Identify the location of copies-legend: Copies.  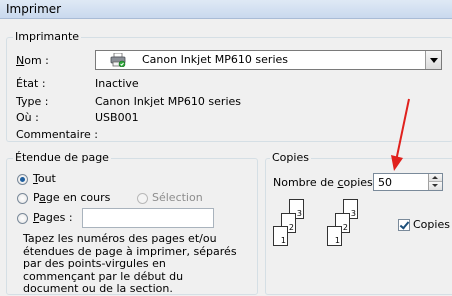
(290, 157).